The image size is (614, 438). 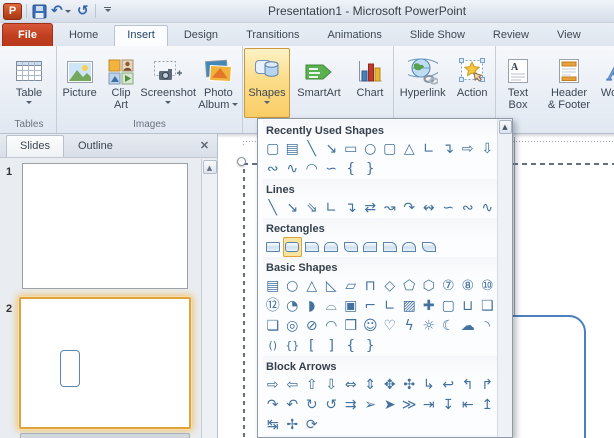 I want to click on shape-folded-corner: ❒, so click(x=351, y=326).